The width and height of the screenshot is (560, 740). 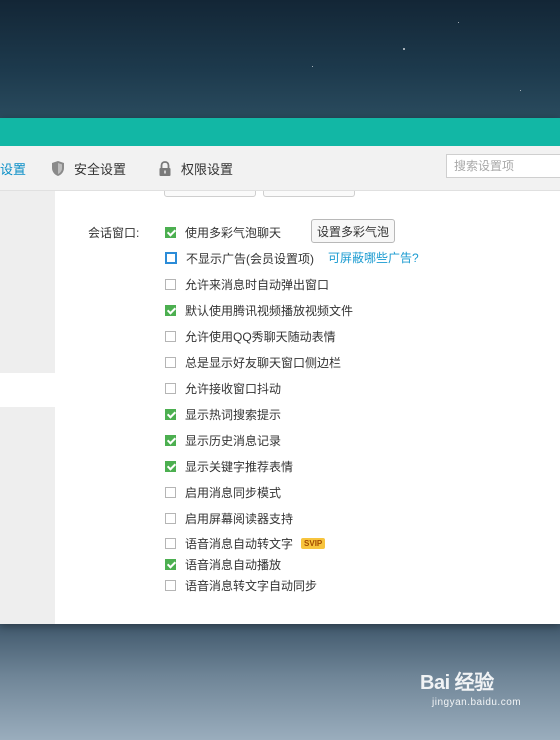 What do you see at coordinates (233, 440) in the screenshot?
I see `option-label: 显示历史消息记录` at bounding box center [233, 440].